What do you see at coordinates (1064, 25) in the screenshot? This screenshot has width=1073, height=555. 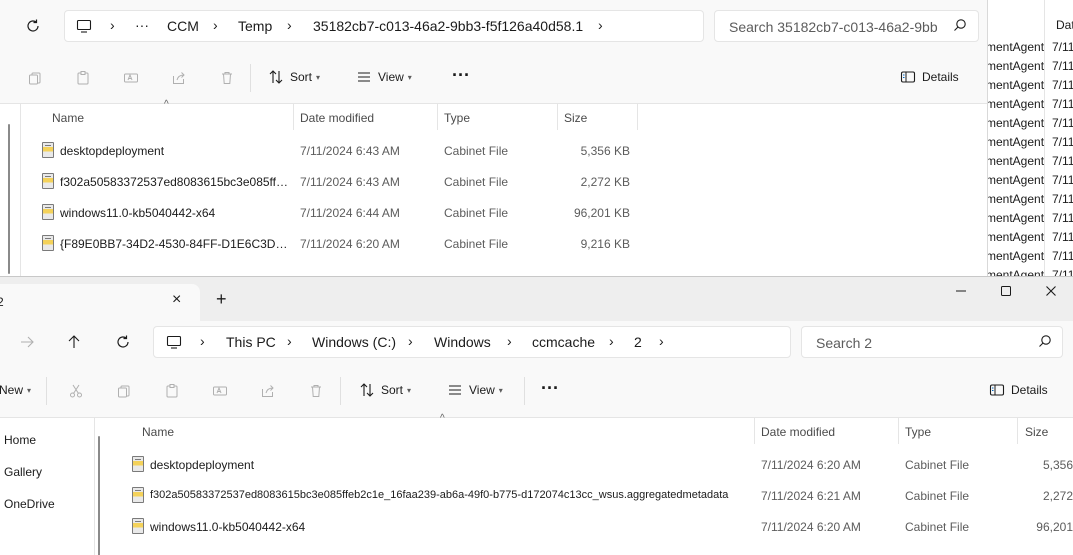 I see `column-header-date: Dat` at bounding box center [1064, 25].